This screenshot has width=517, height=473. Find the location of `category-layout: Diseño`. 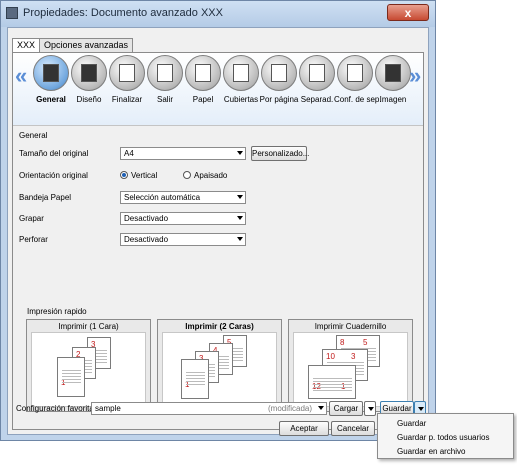

category-layout: Diseño is located at coordinates (89, 86).